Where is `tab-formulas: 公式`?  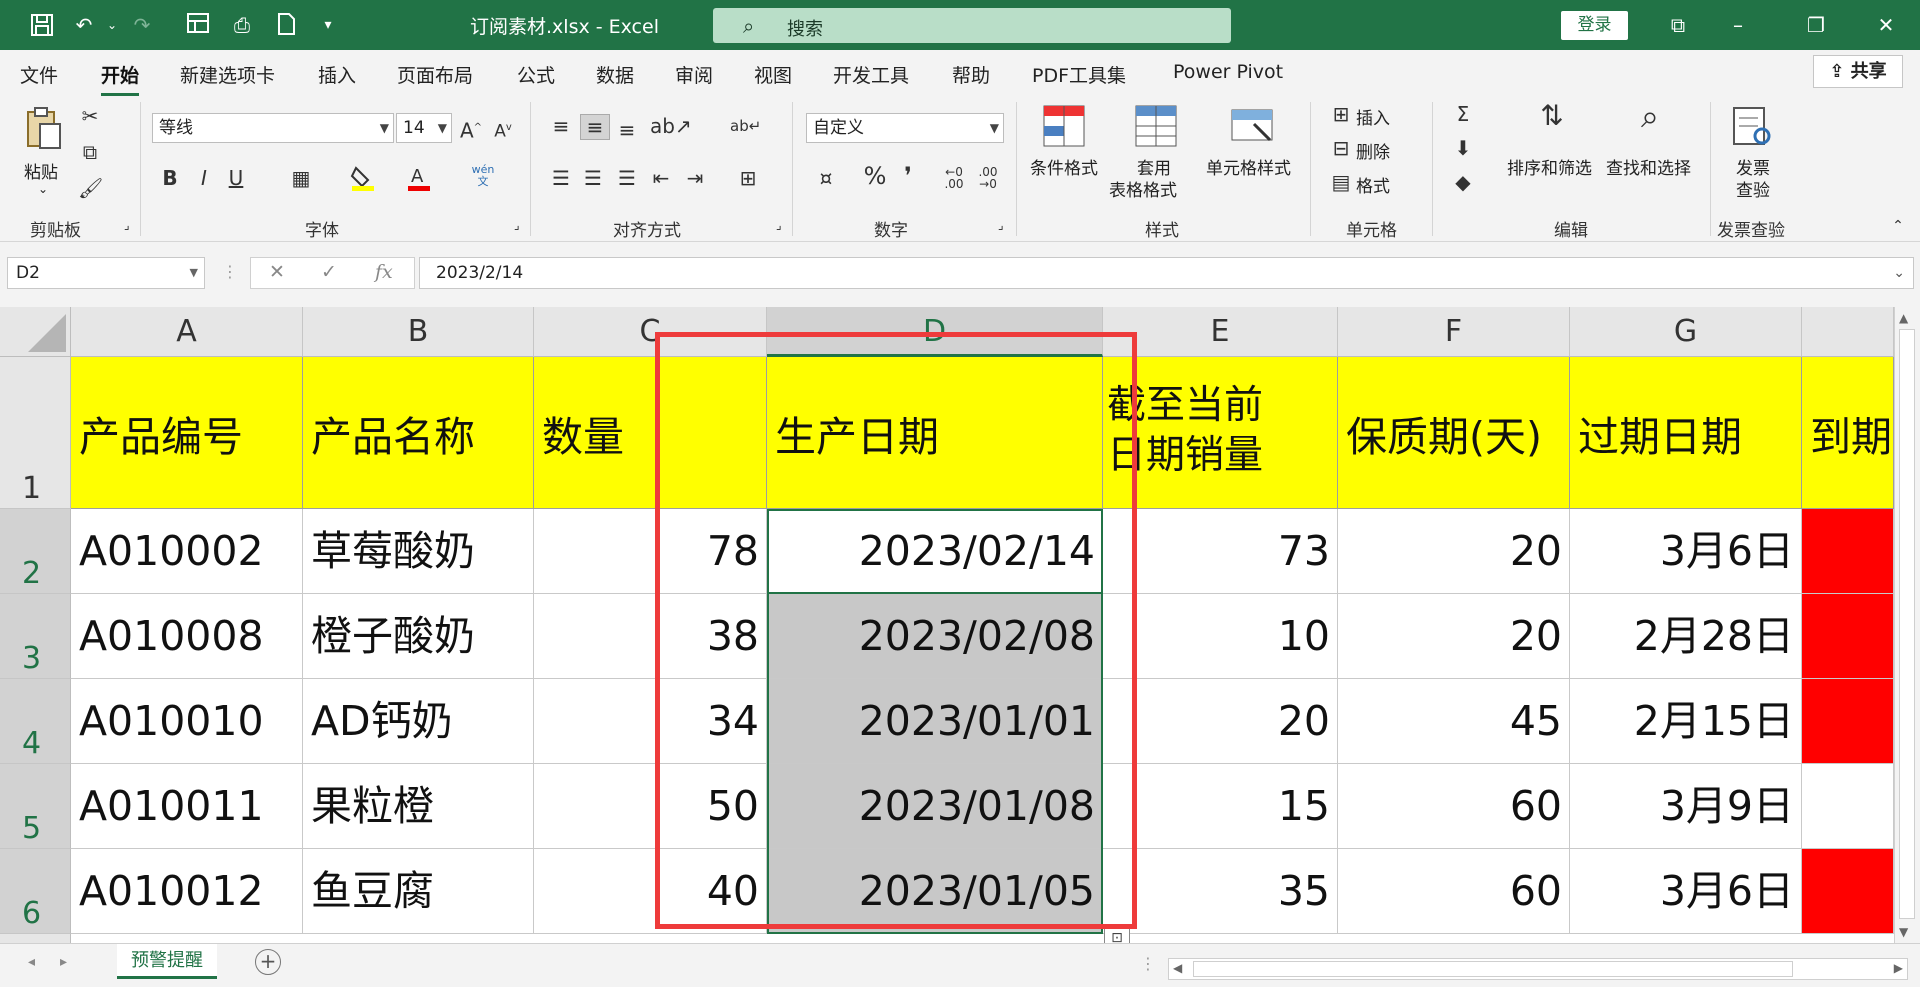 tab-formulas: 公式 is located at coordinates (536, 74).